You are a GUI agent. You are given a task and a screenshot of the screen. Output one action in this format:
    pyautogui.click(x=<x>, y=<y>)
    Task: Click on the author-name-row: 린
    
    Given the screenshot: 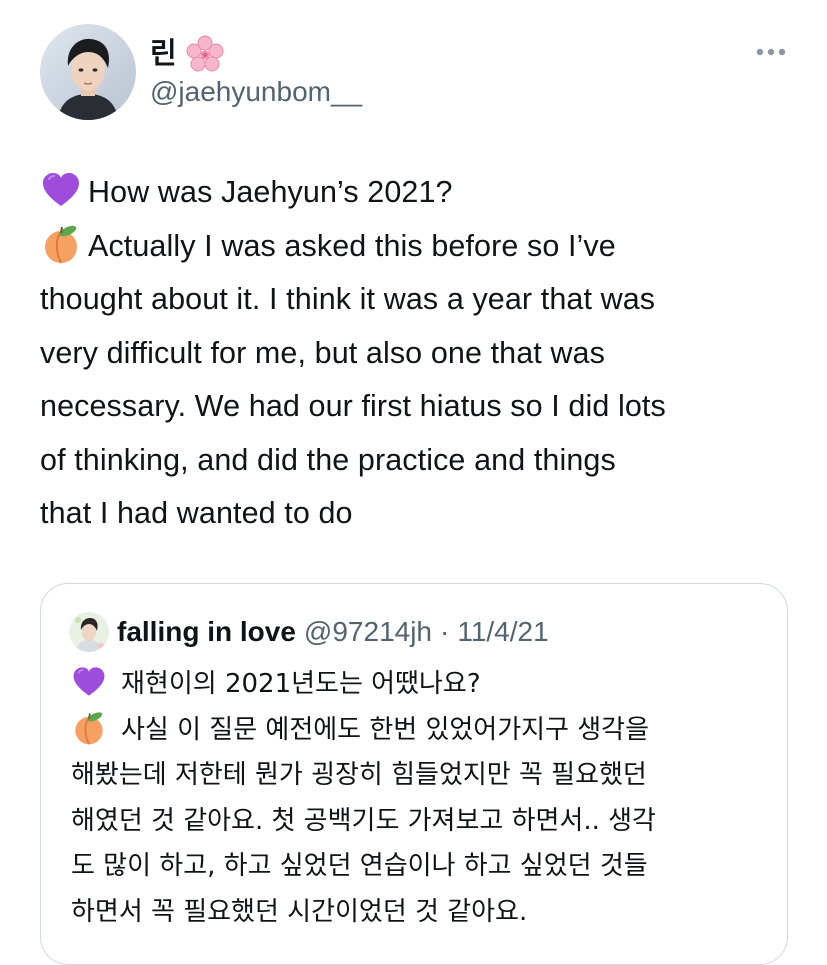 What is the action you would take?
    pyautogui.click(x=187, y=54)
    